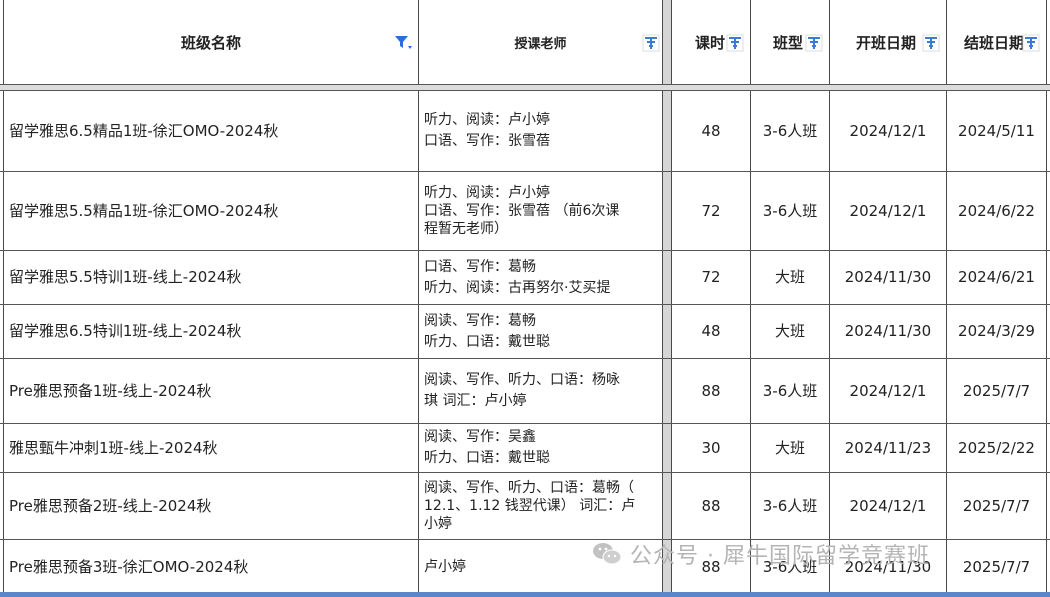 The image size is (1050, 597). I want to click on cell-end-date-text: 2025/2/22, so click(996, 447).